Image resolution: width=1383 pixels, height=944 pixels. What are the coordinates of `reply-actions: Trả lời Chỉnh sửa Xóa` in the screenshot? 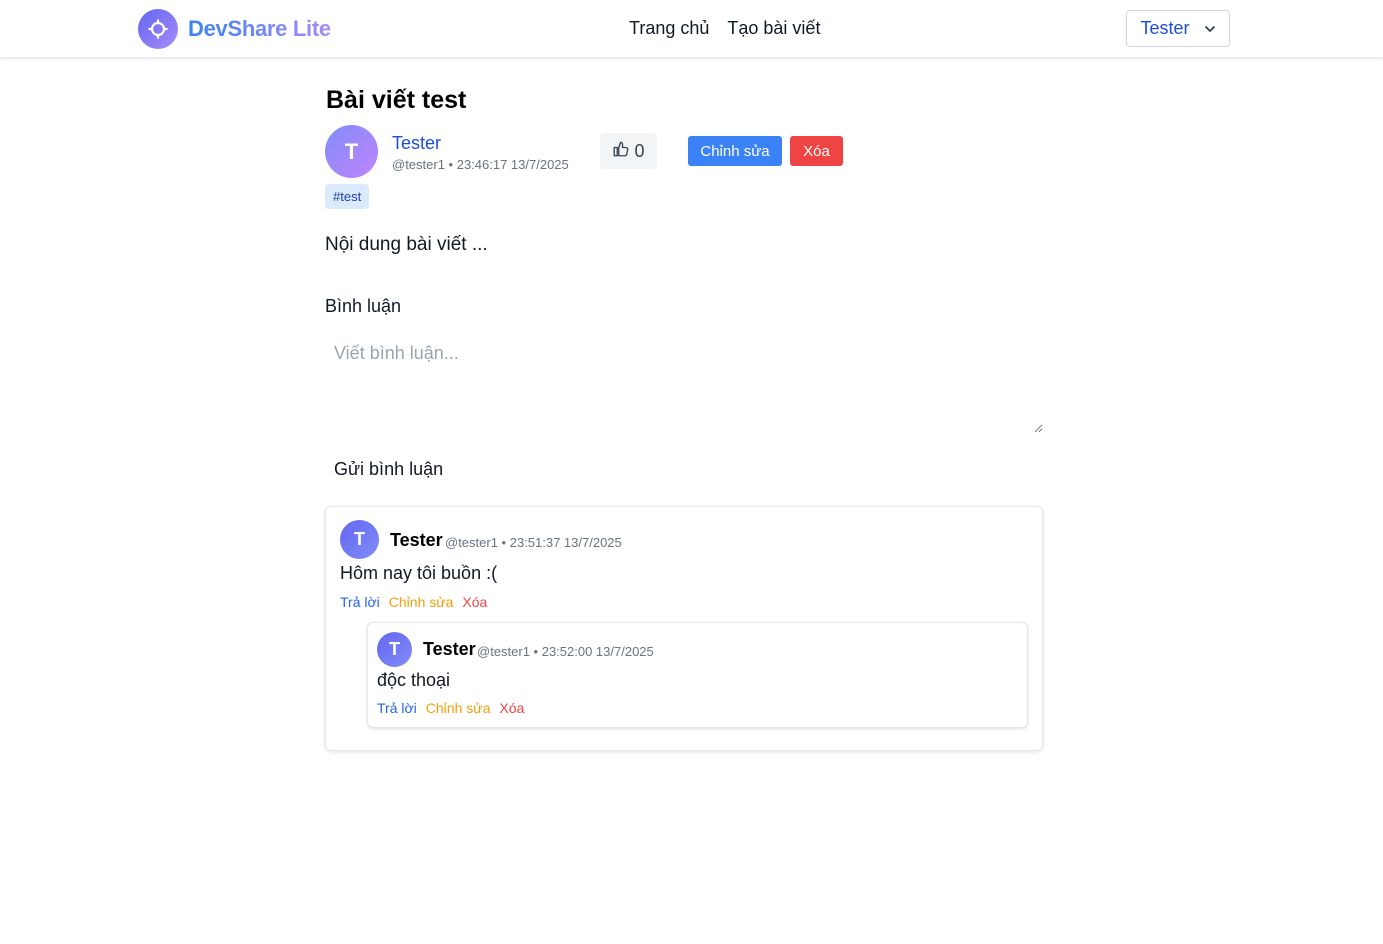 It's located at (450, 708).